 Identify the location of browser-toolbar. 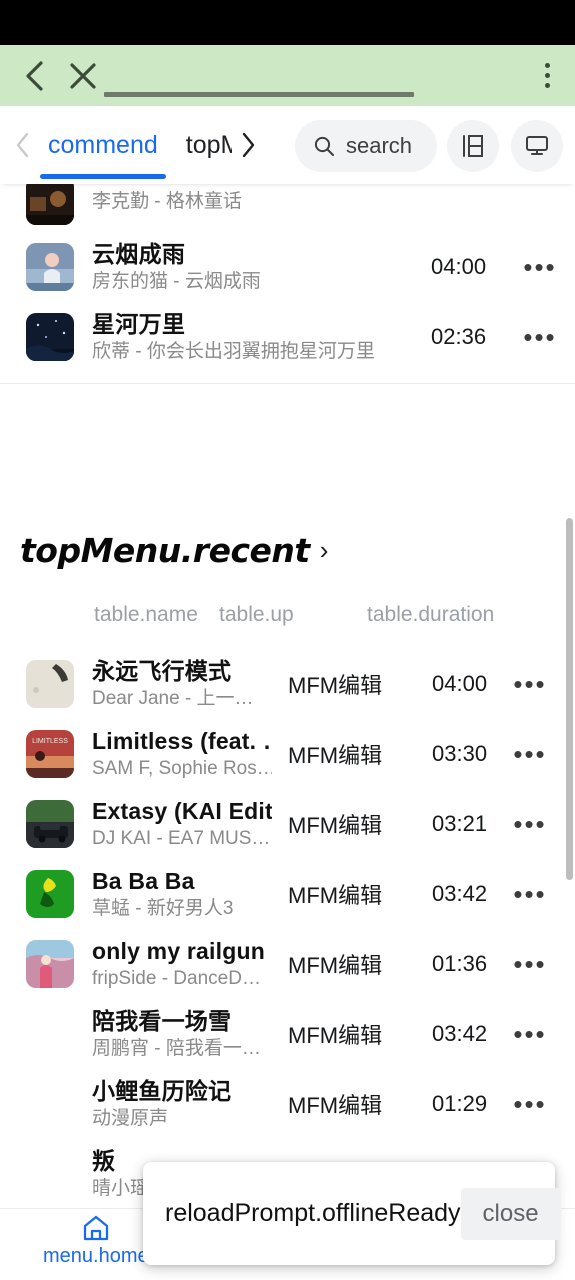
(287, 75).